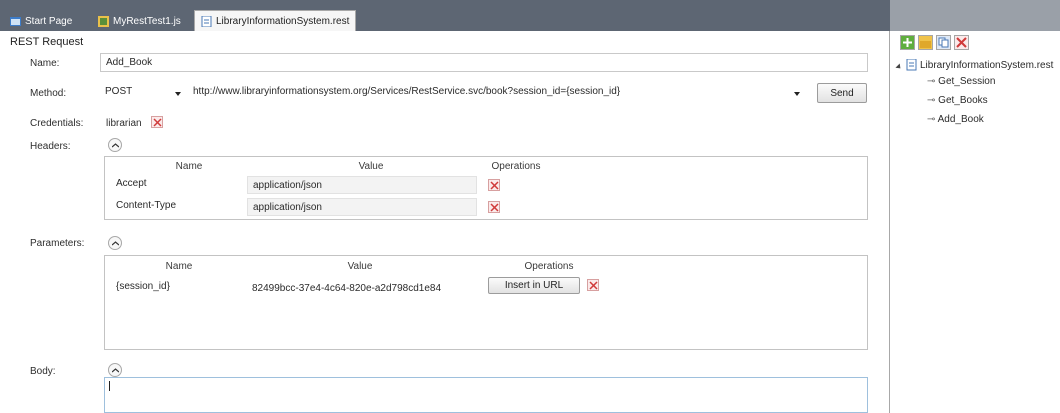 The width and height of the screenshot is (1060, 413). I want to click on body-textarea, so click(486, 395).